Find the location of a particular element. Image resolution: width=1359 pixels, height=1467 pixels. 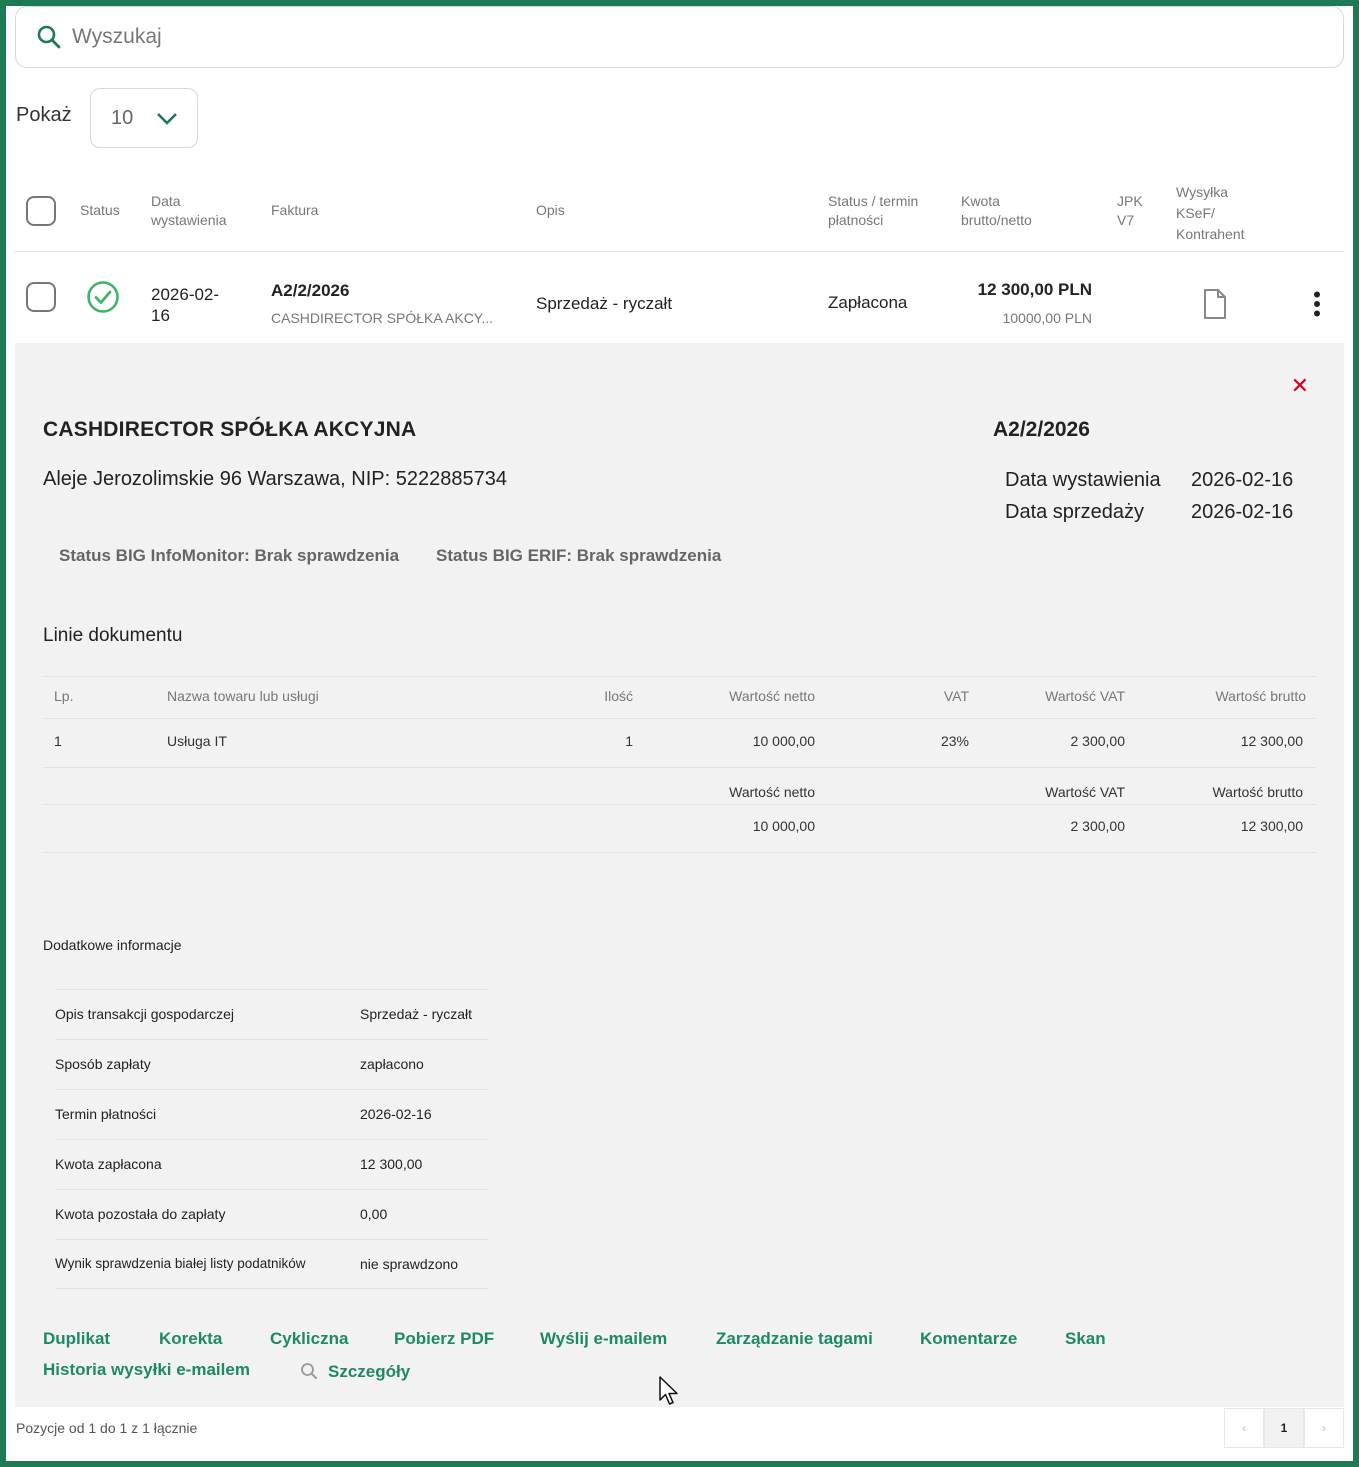

info-key: Kwota pozostała do zapłaty is located at coordinates (140, 1214).